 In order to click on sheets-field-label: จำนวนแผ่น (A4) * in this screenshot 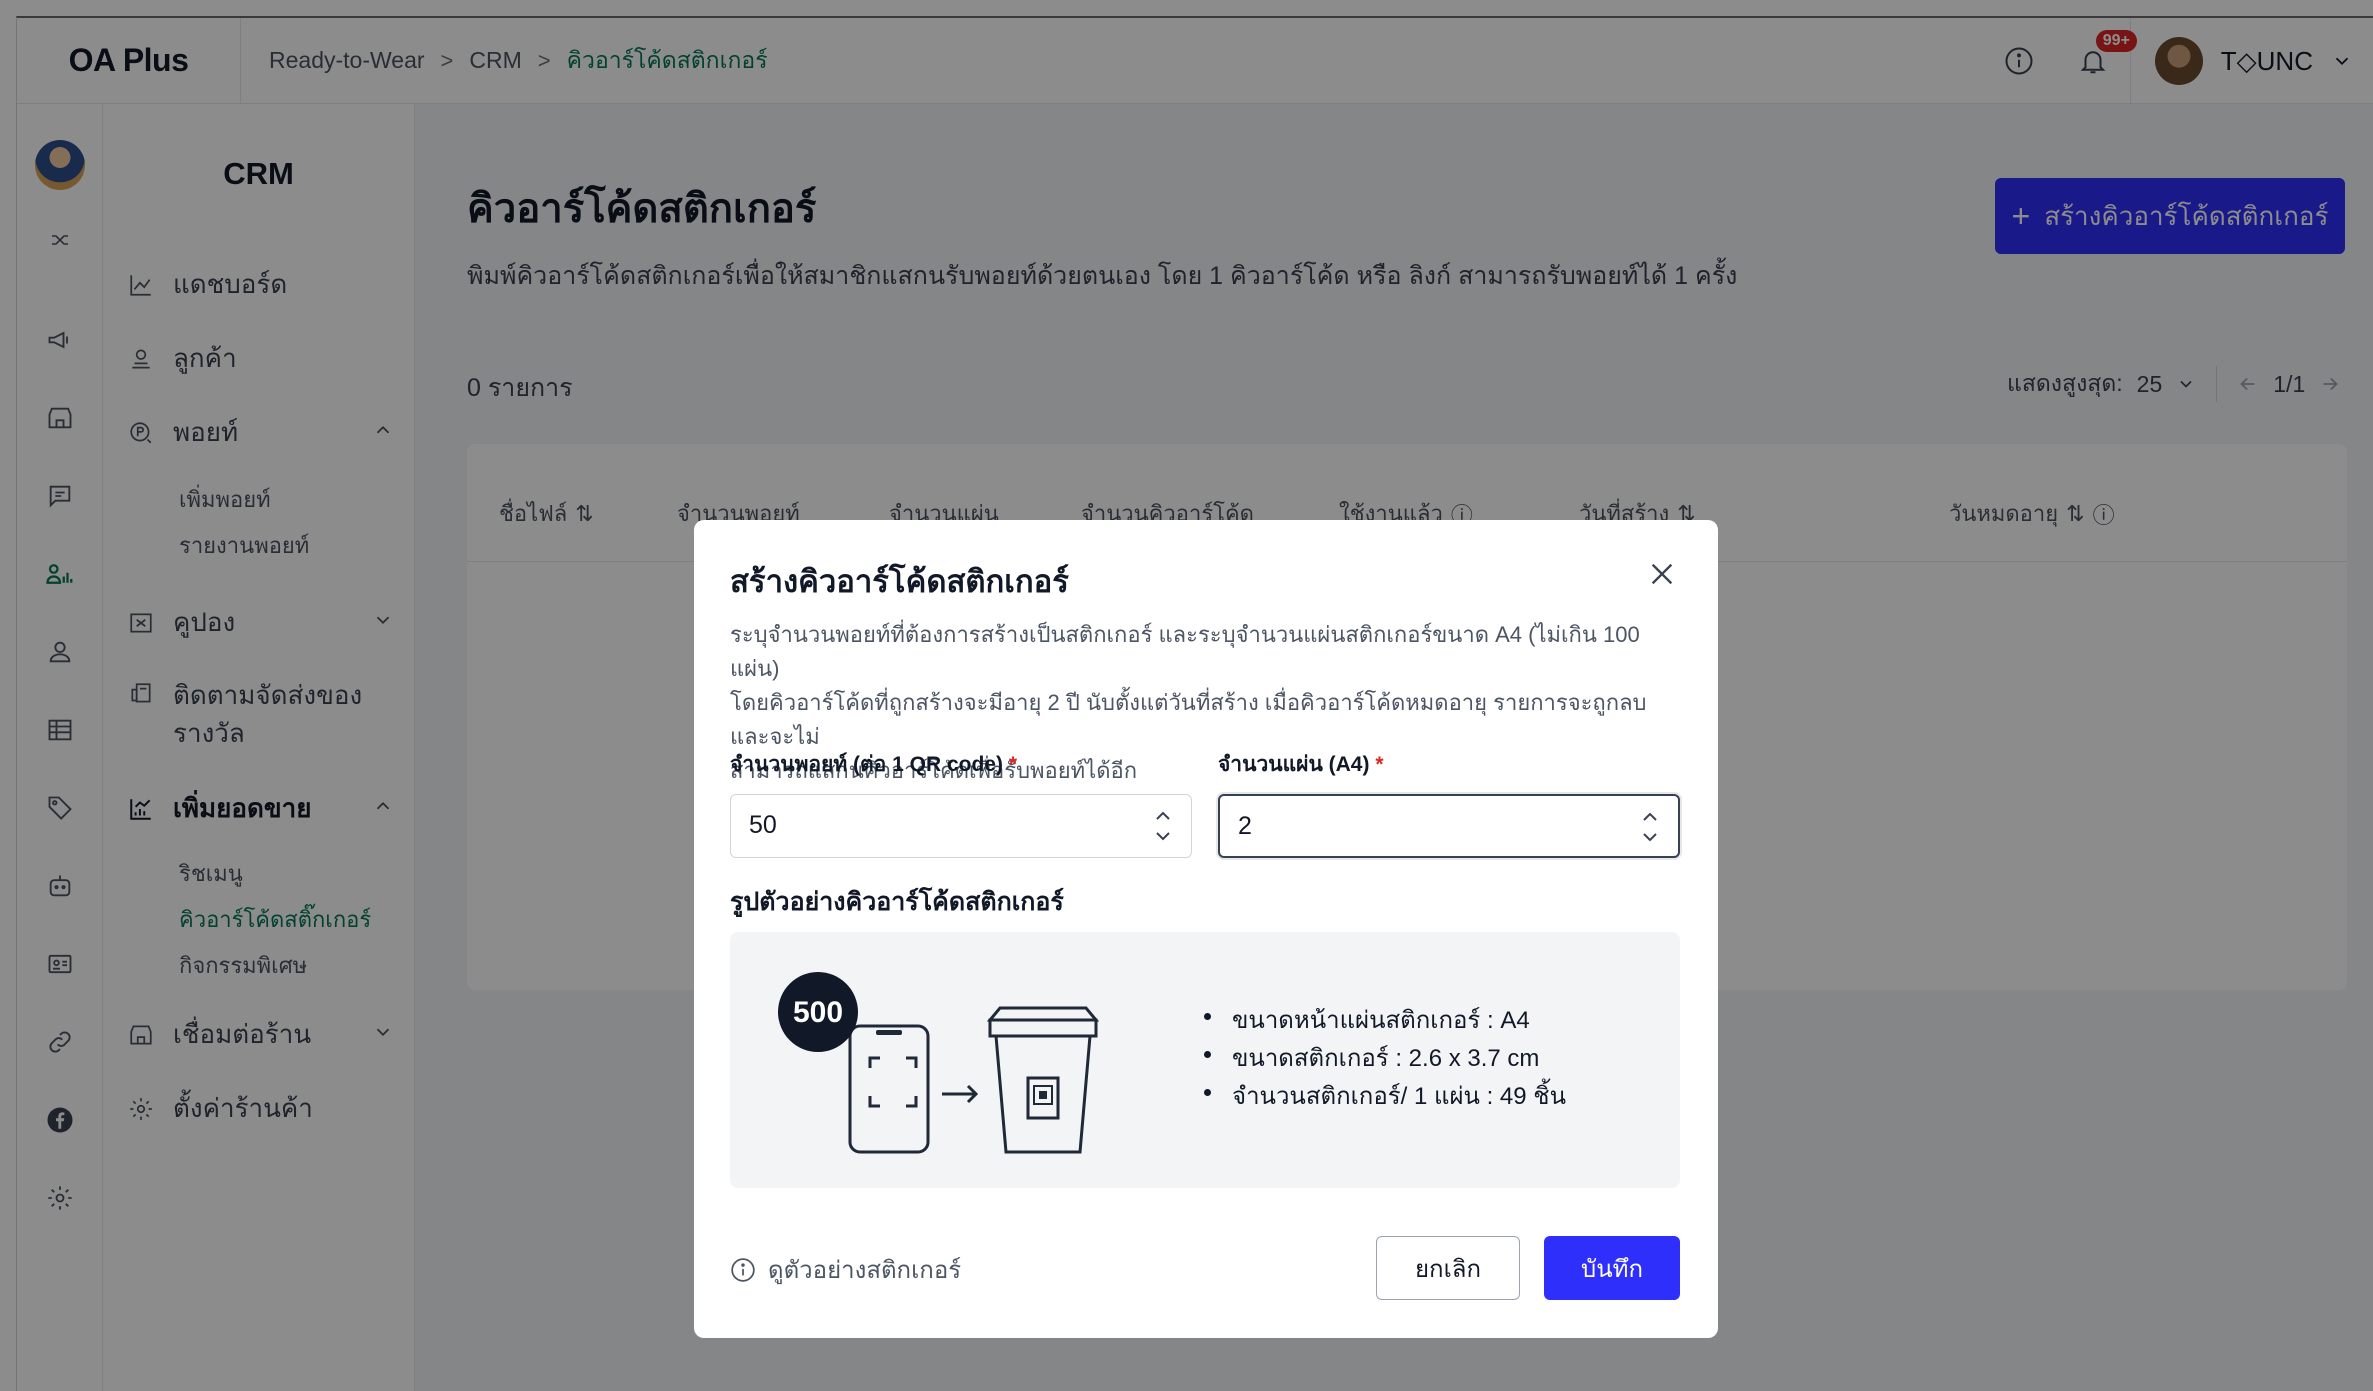, I will do `click(1301, 764)`.